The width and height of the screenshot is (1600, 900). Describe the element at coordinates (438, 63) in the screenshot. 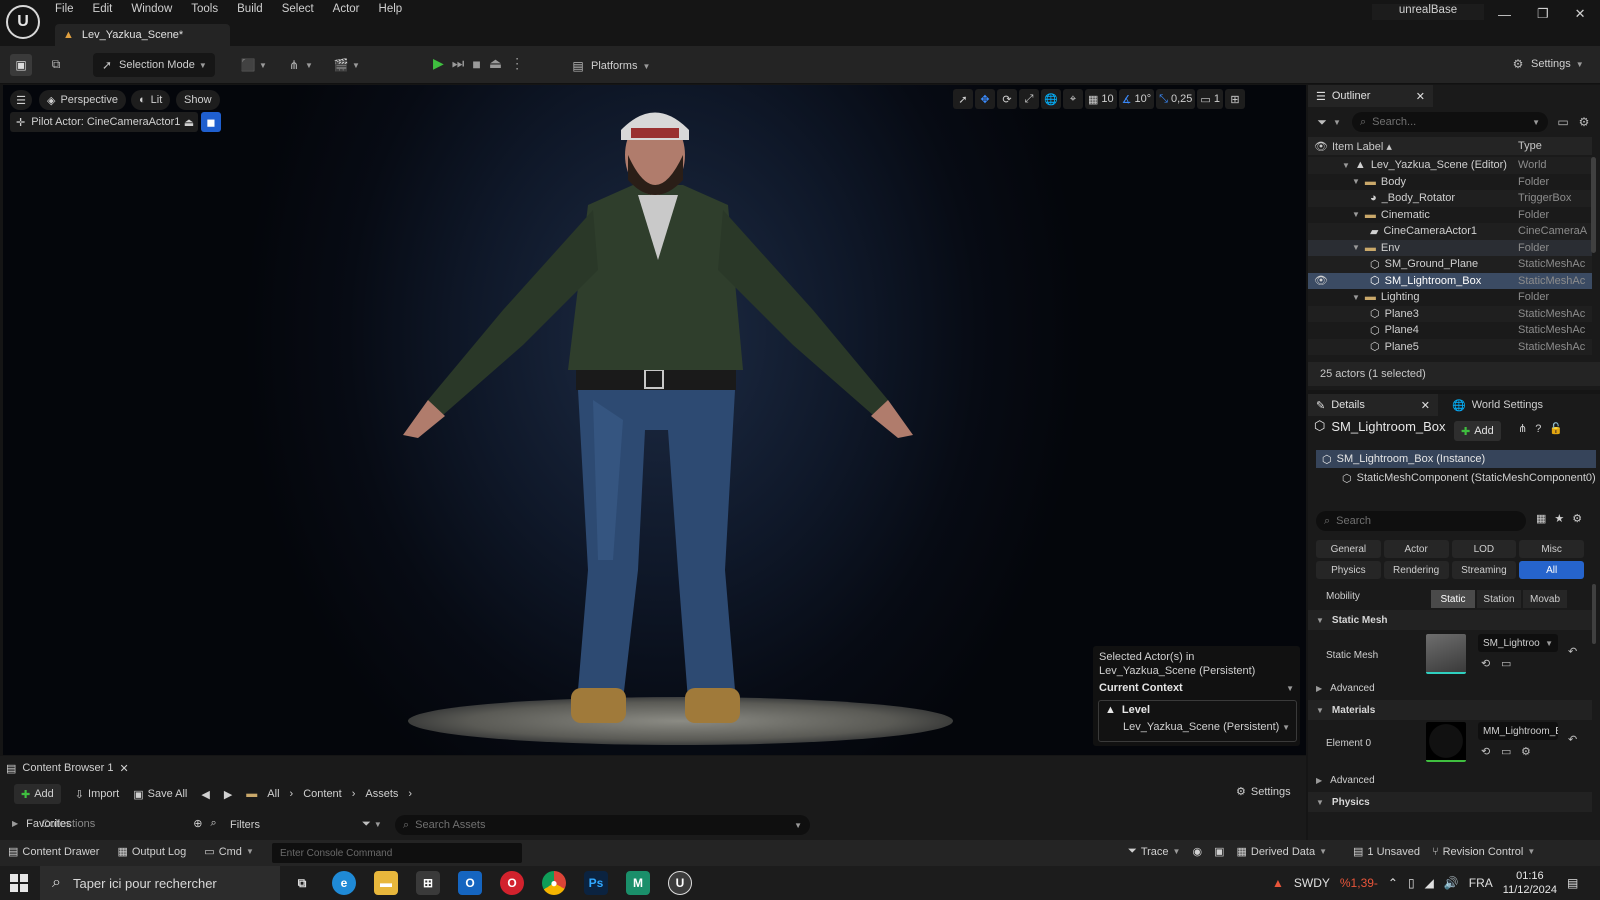

I see `play-icon: ▶` at that location.